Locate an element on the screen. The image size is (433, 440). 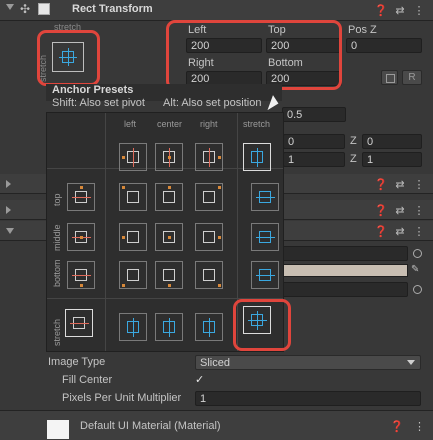
preset-bottom-left is located at coordinates (133, 275).